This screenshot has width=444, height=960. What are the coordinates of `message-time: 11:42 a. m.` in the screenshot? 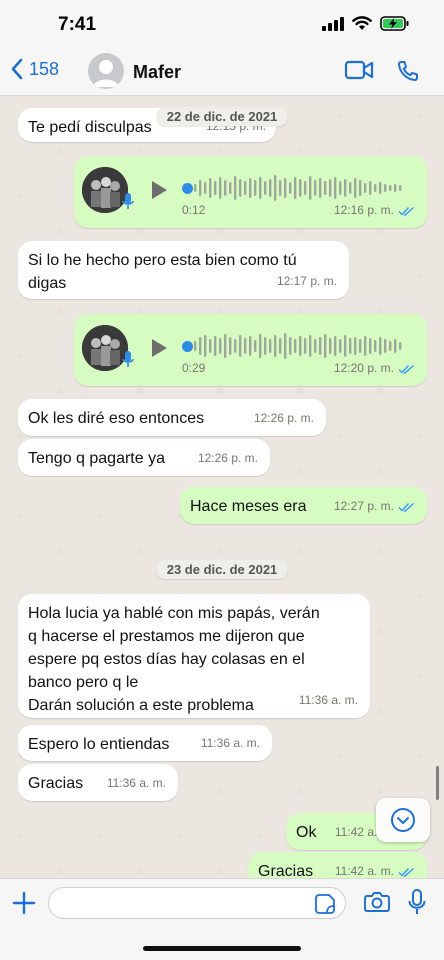 It's located at (375, 869).